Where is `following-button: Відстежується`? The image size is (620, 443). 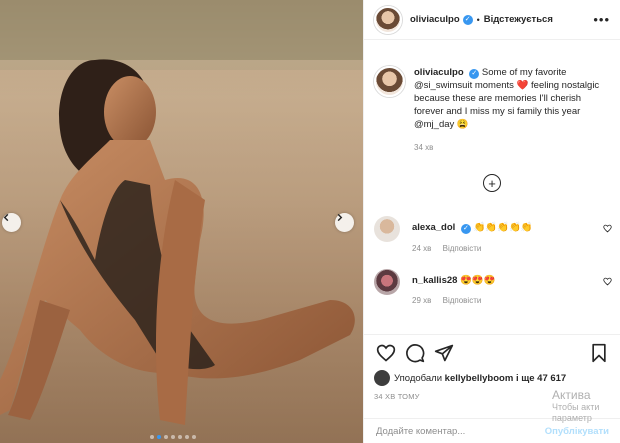
following-button: Відстежується is located at coordinates (518, 19).